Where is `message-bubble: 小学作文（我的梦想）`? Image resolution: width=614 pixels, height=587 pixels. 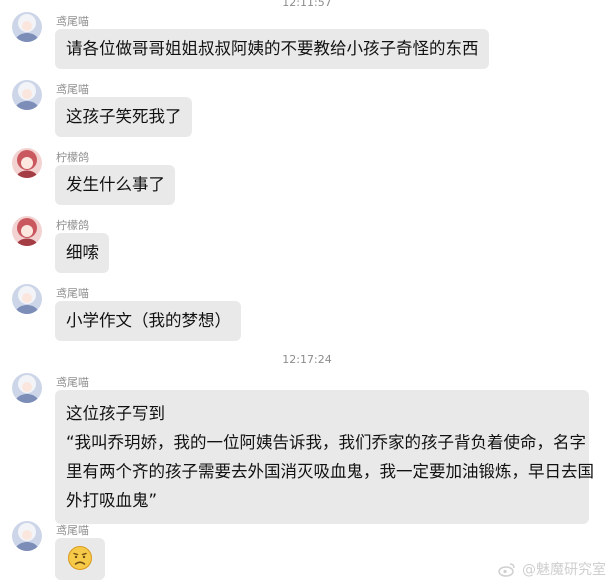 message-bubble: 小学作文（我的梦想） is located at coordinates (148, 321).